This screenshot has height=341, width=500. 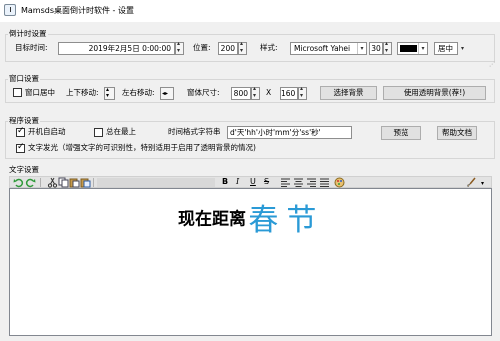 What do you see at coordinates (482, 183) in the screenshot?
I see `toolbar-overflow-icon: ▾` at bounding box center [482, 183].